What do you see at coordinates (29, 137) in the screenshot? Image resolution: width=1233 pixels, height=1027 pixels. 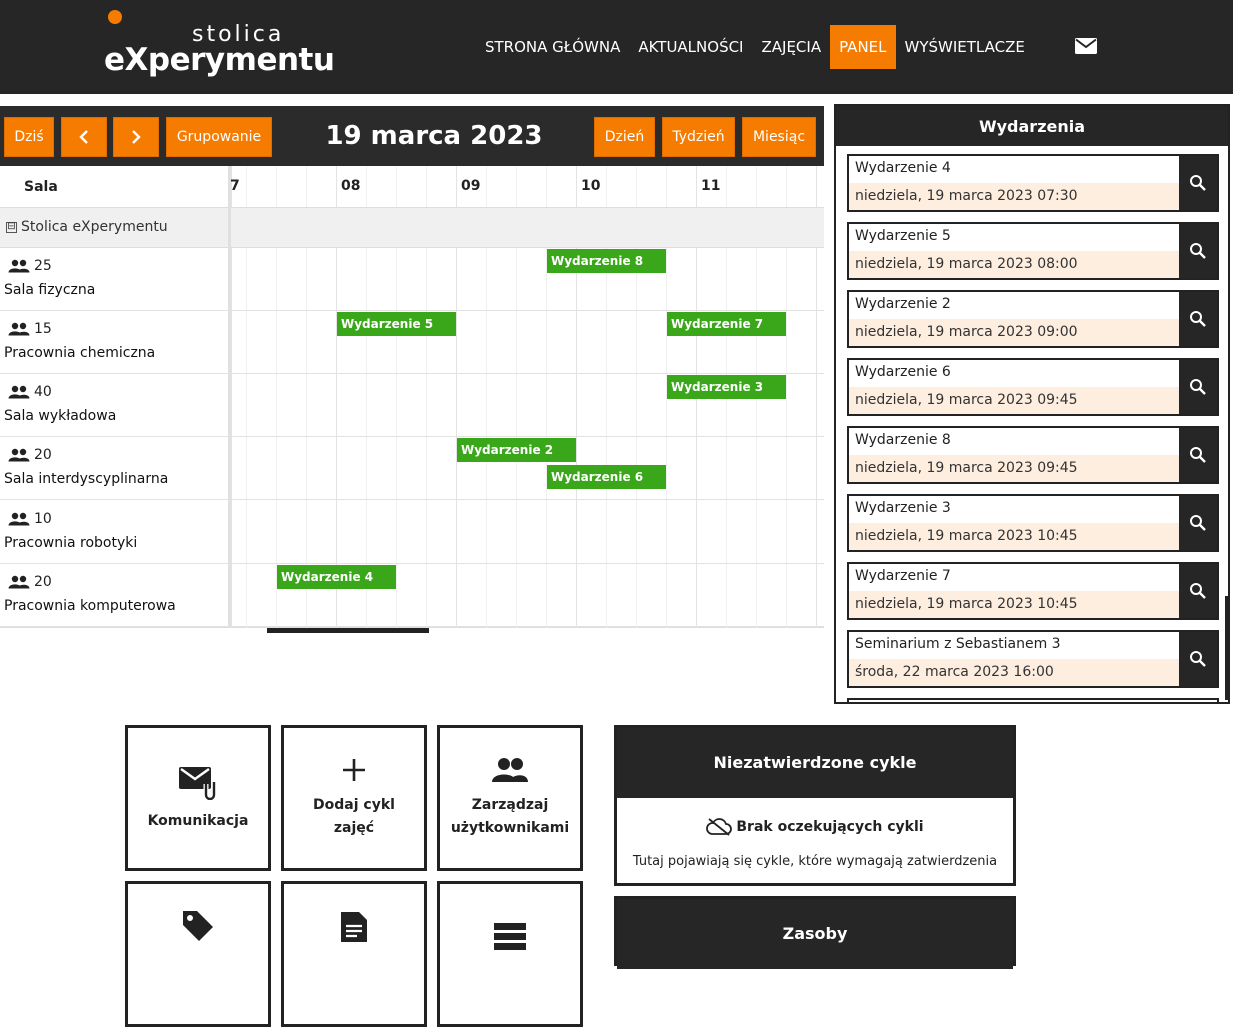 I see `today-button: Dziś` at bounding box center [29, 137].